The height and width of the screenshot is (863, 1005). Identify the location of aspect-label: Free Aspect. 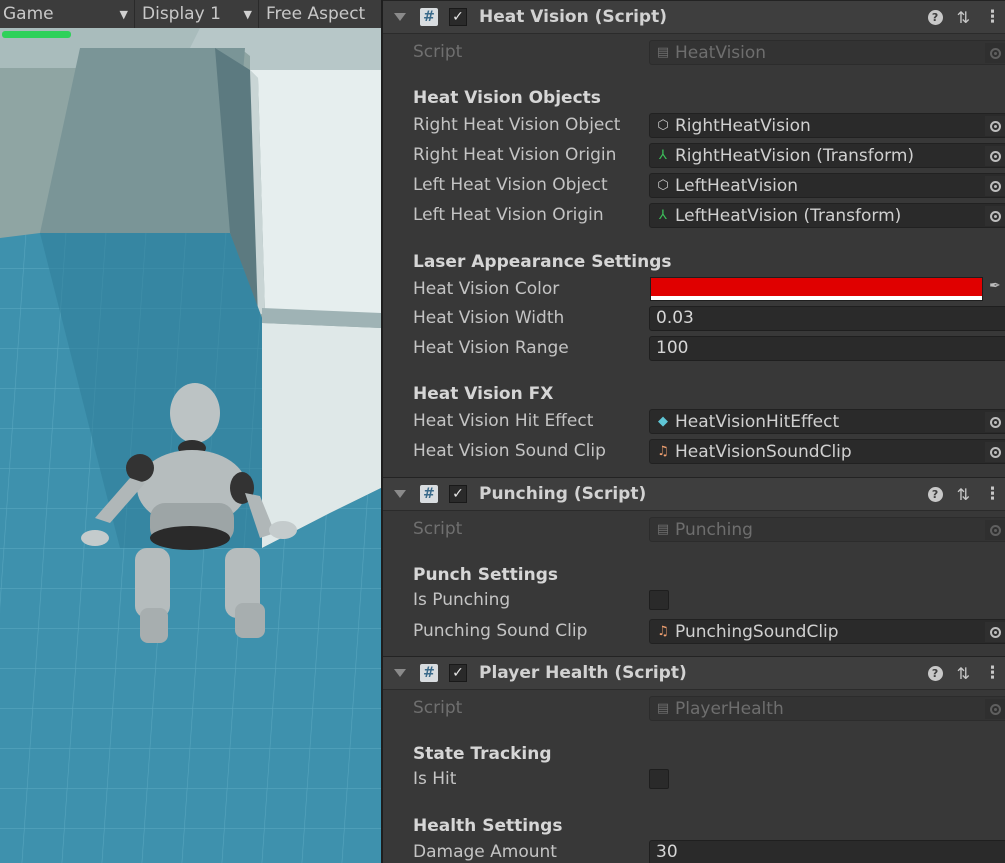
(316, 14).